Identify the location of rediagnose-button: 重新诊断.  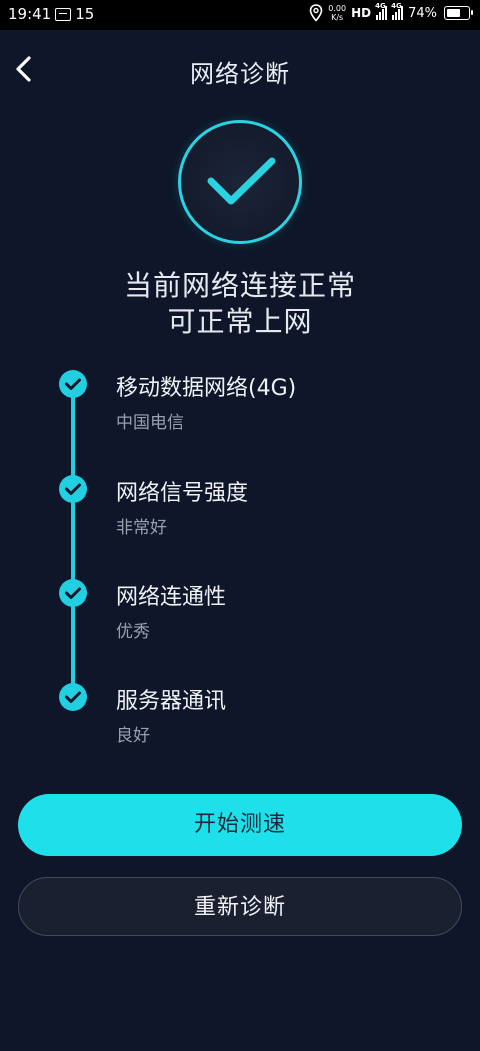
(240, 906).